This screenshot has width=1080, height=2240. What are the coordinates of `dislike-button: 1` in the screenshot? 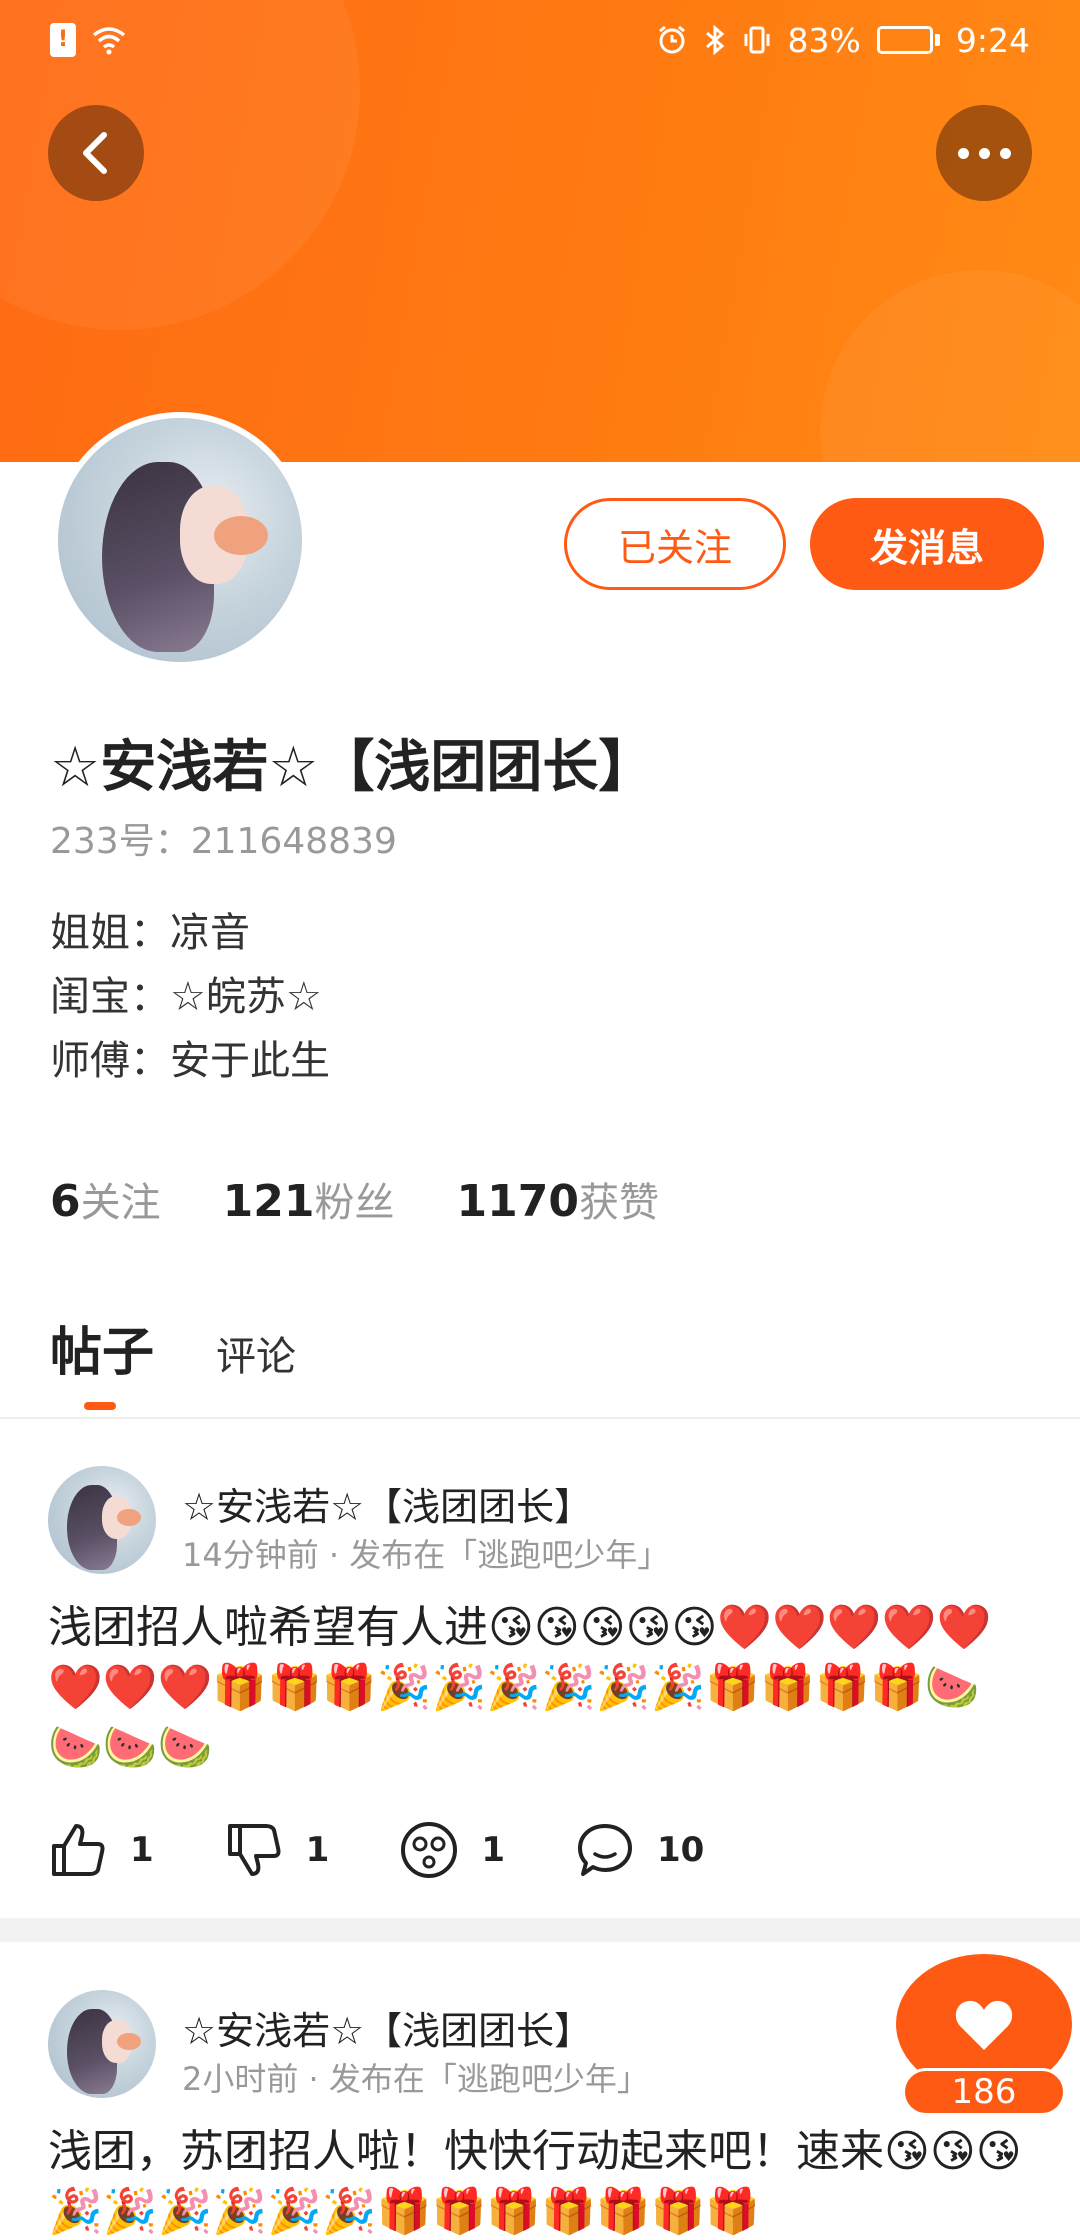 It's located at (277, 1850).